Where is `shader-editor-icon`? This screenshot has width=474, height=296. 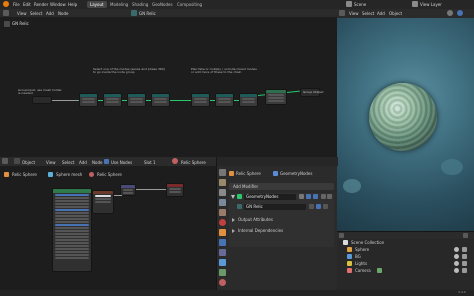 shader-editor-icon is located at coordinates (5, 161).